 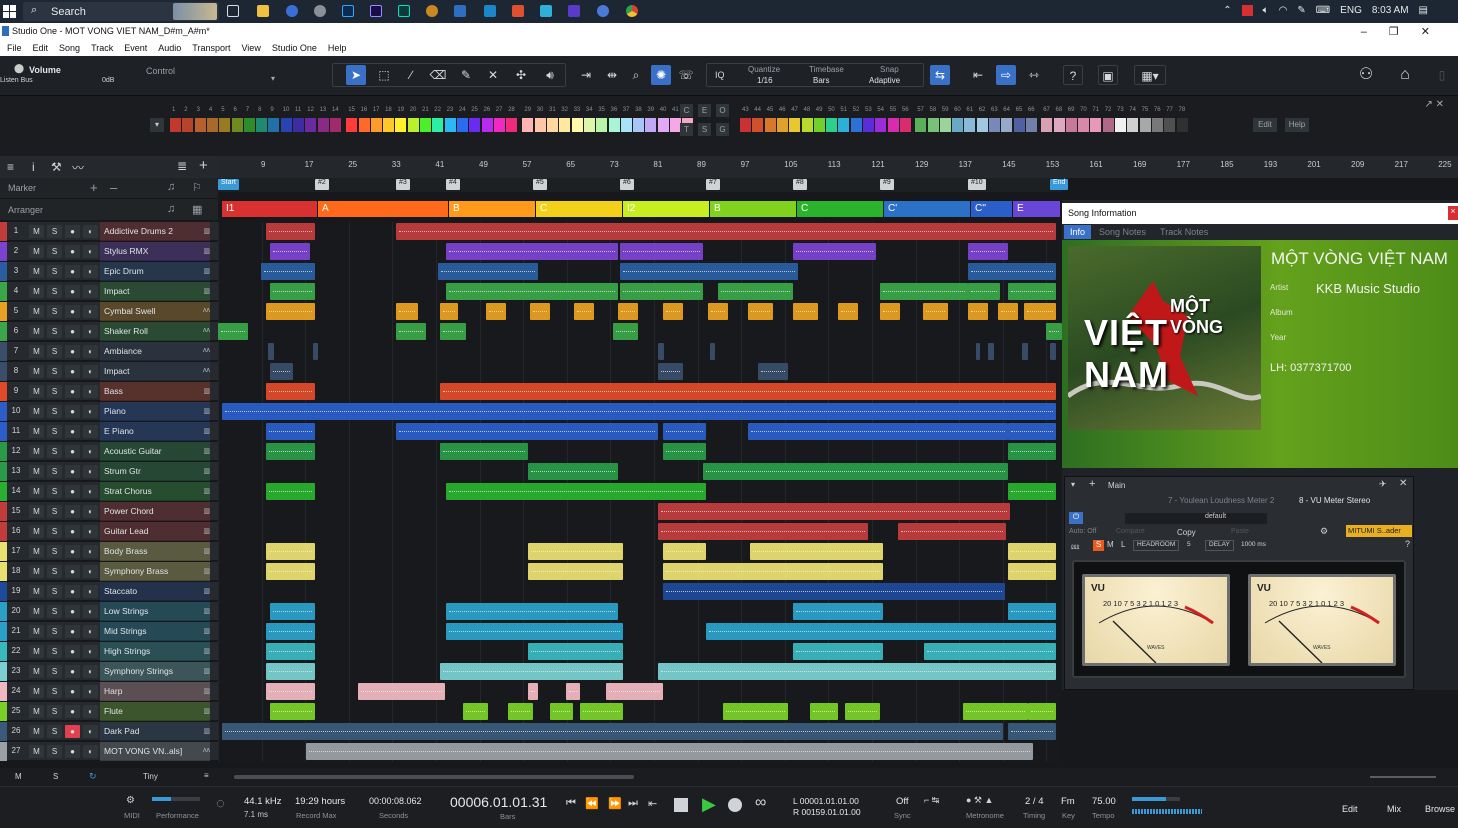 What do you see at coordinates (197, 209) in the screenshot?
I see `arranger-grid-icon: ▦` at bounding box center [197, 209].